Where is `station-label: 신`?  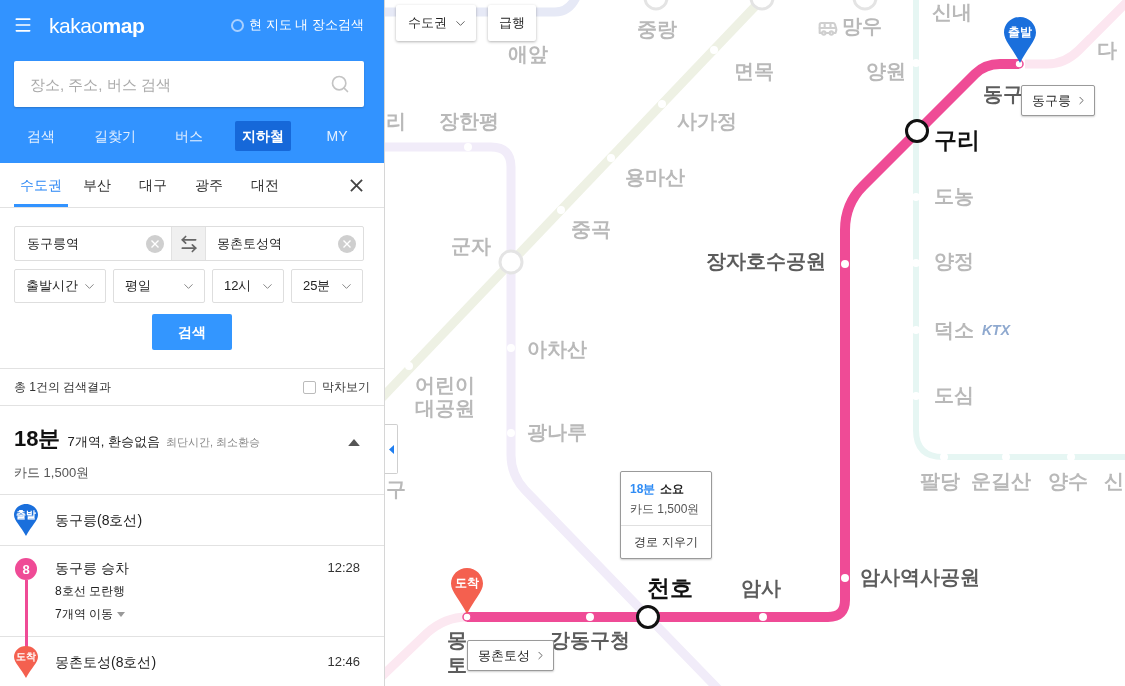 station-label: 신 is located at coordinates (1114, 481).